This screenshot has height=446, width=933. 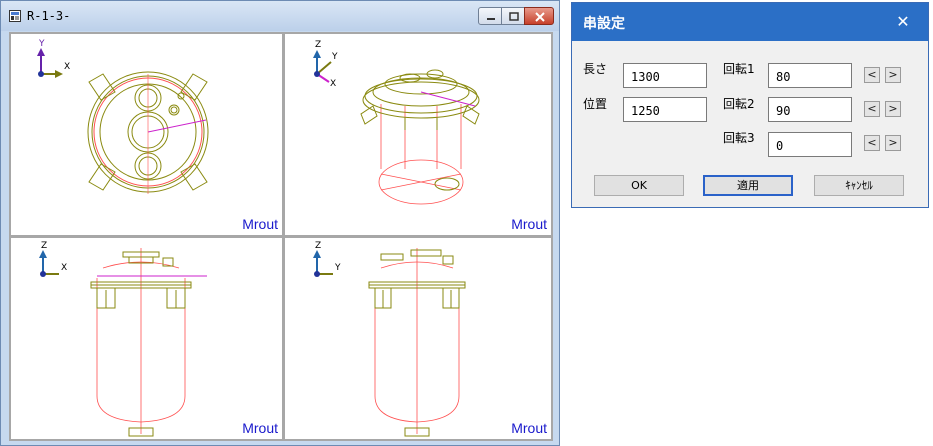 What do you see at coordinates (872, 143) in the screenshot?
I see `rotation3-decrement-button: <` at bounding box center [872, 143].